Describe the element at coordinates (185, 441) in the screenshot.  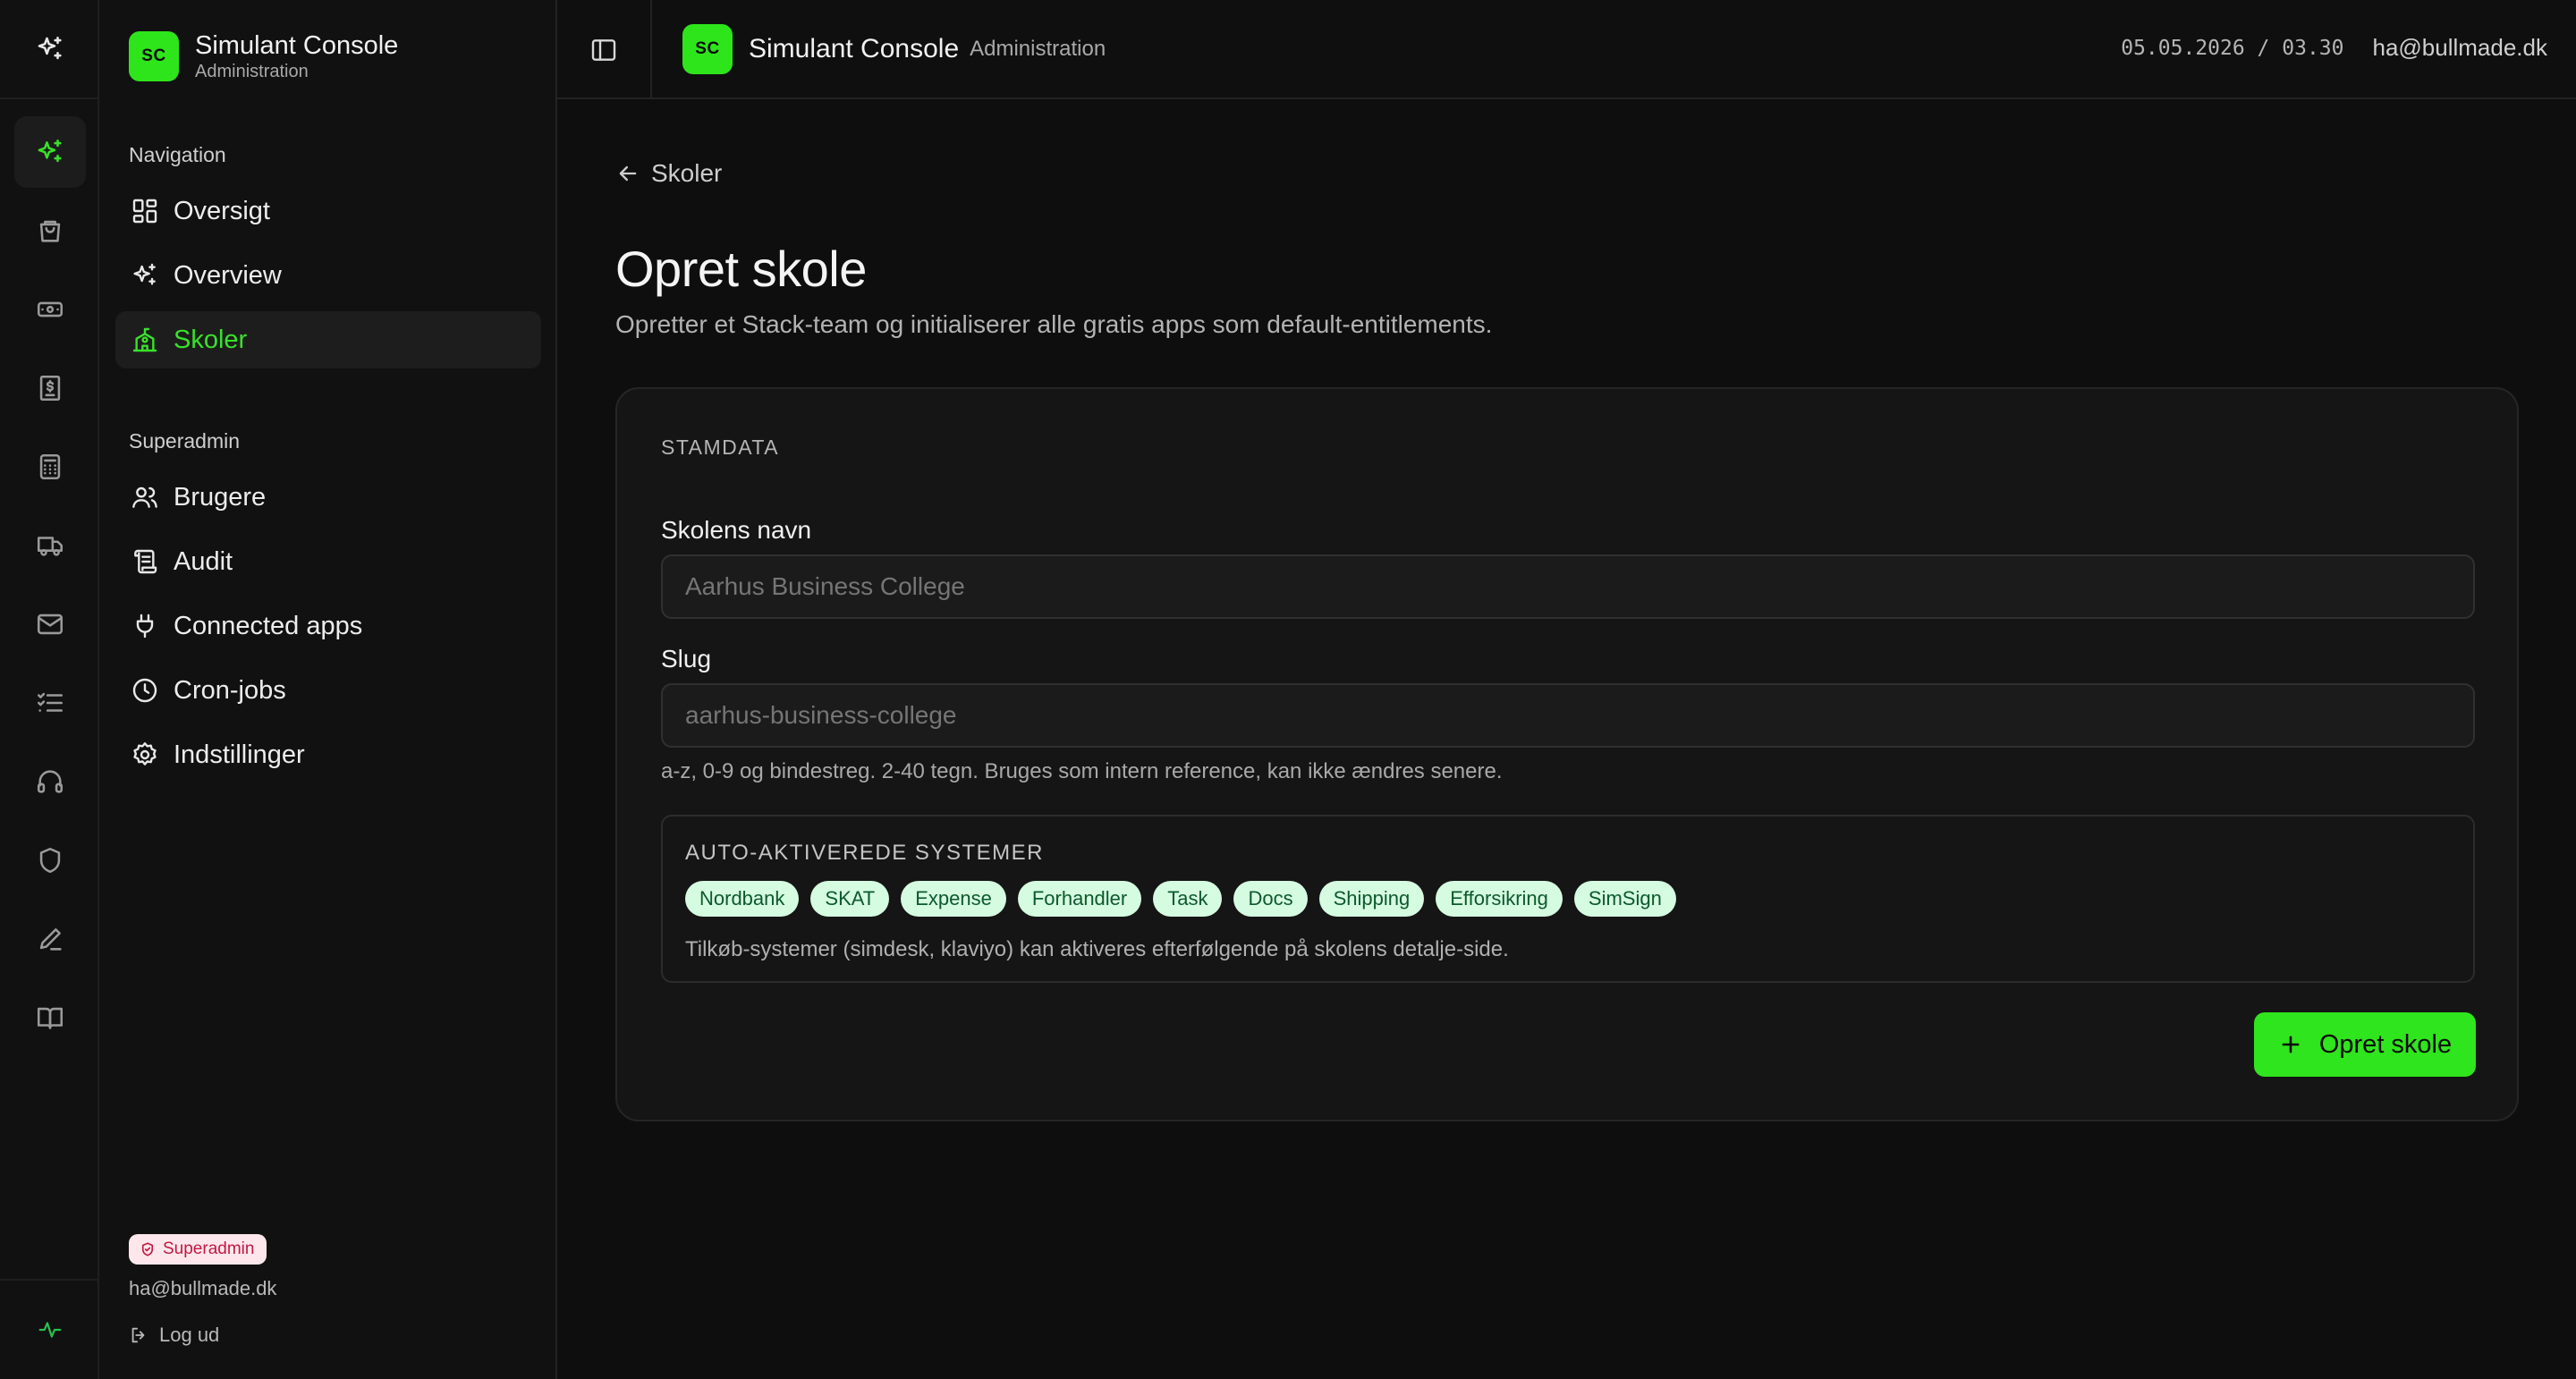
I see `superadmin-heading: Superadmin` at that location.